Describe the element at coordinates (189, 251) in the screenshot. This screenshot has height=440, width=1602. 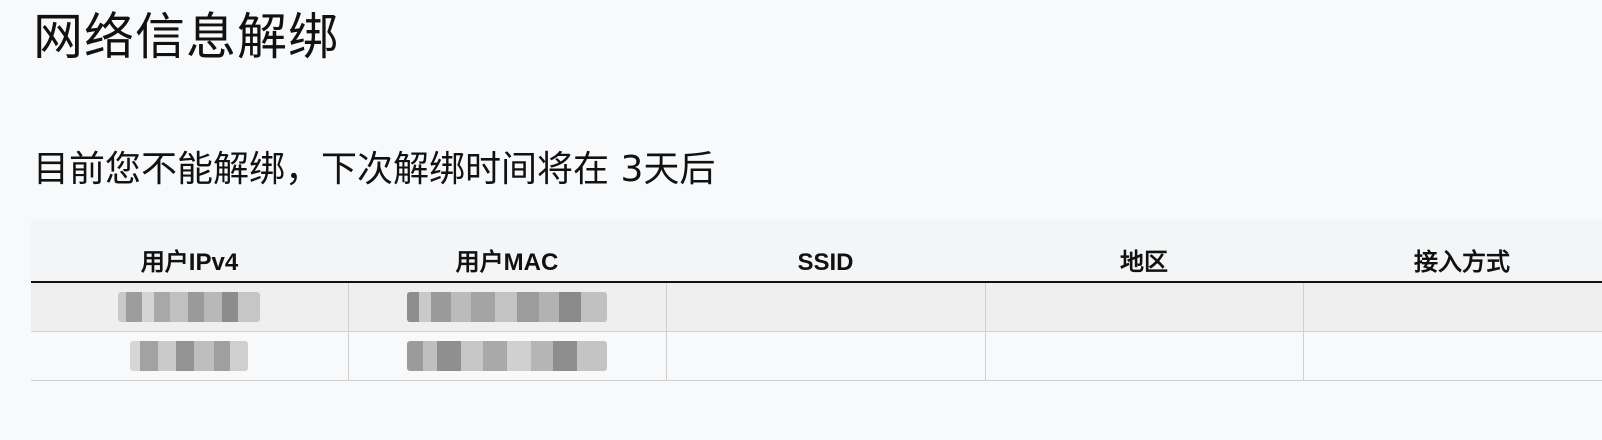
I see `column-header-ipv4: 用户IPv4` at that location.